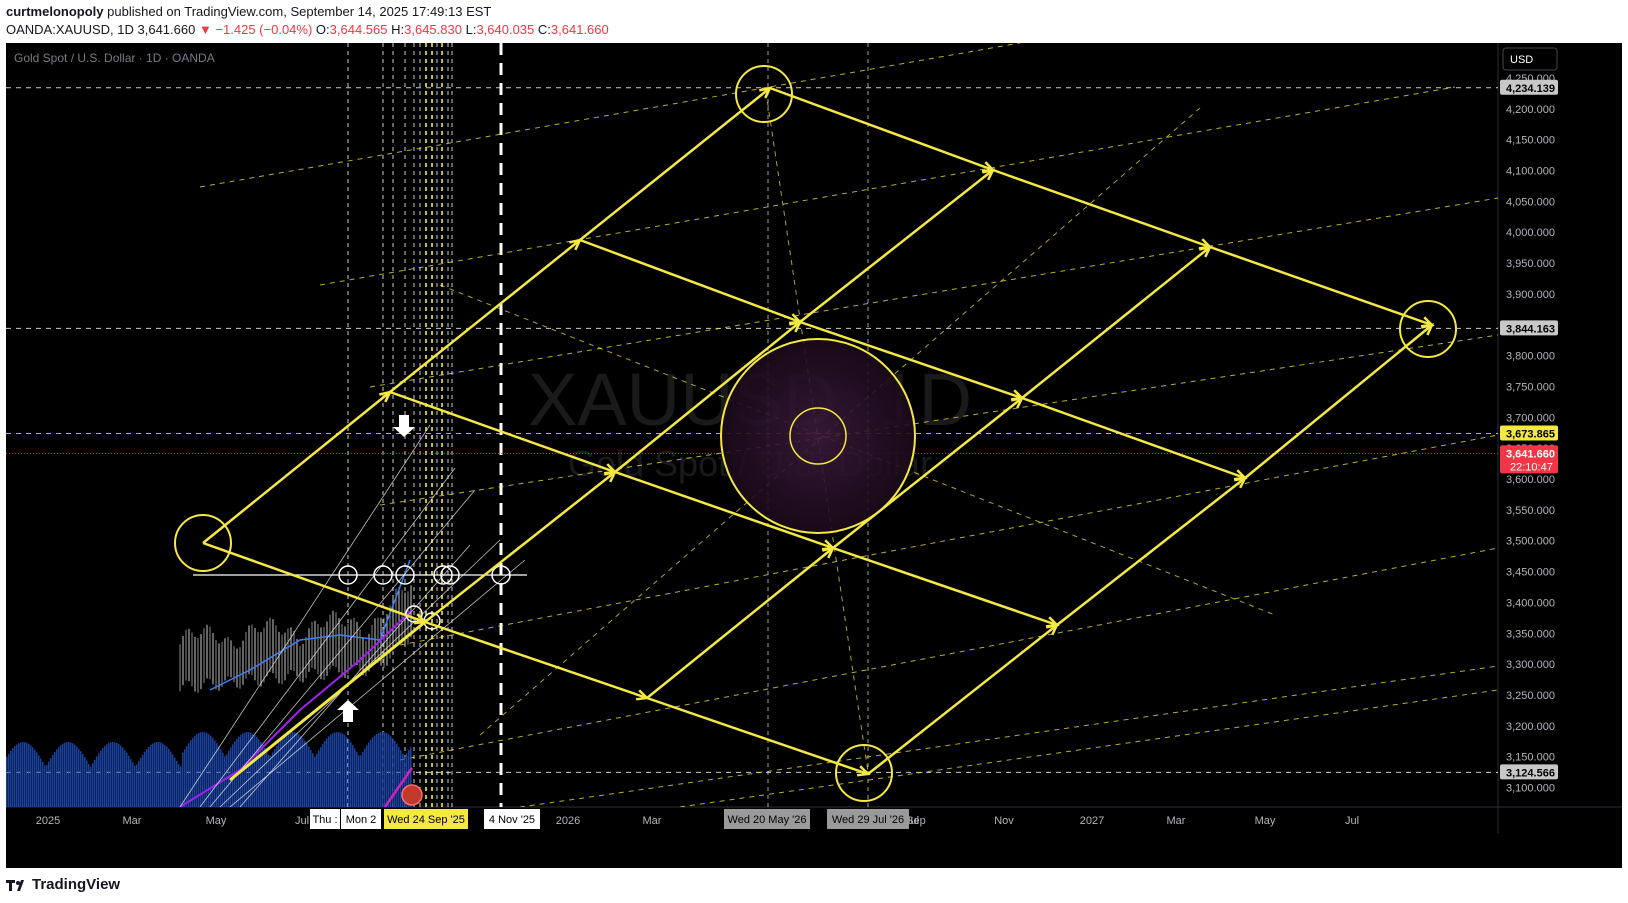 The width and height of the screenshot is (1628, 903). What do you see at coordinates (1521, 60) in the screenshot?
I see `currency-button-label: USD` at bounding box center [1521, 60].